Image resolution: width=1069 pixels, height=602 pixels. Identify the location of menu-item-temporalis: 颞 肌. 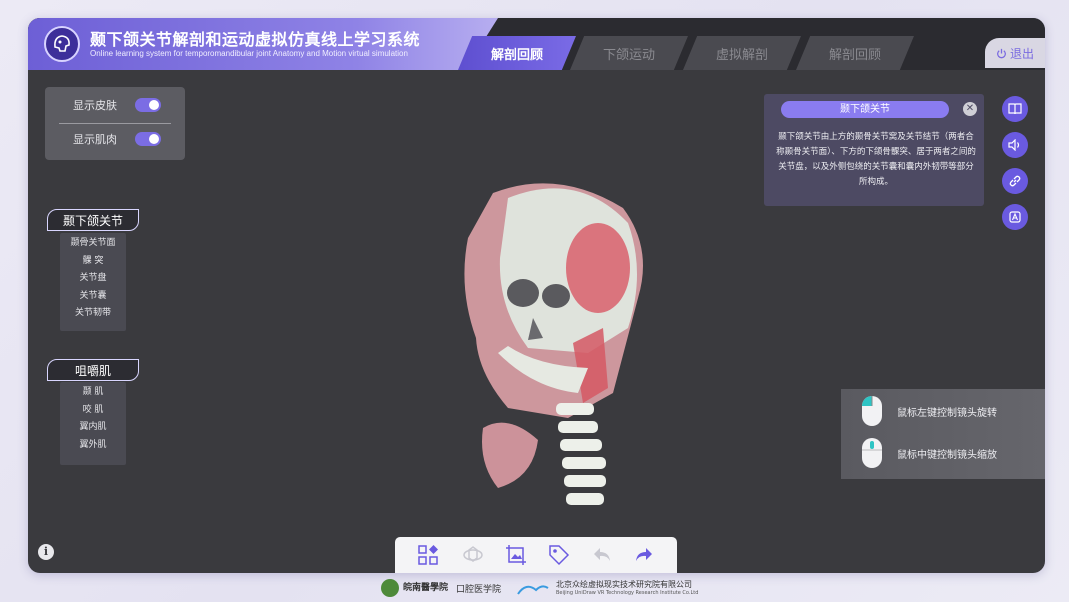
(93, 393).